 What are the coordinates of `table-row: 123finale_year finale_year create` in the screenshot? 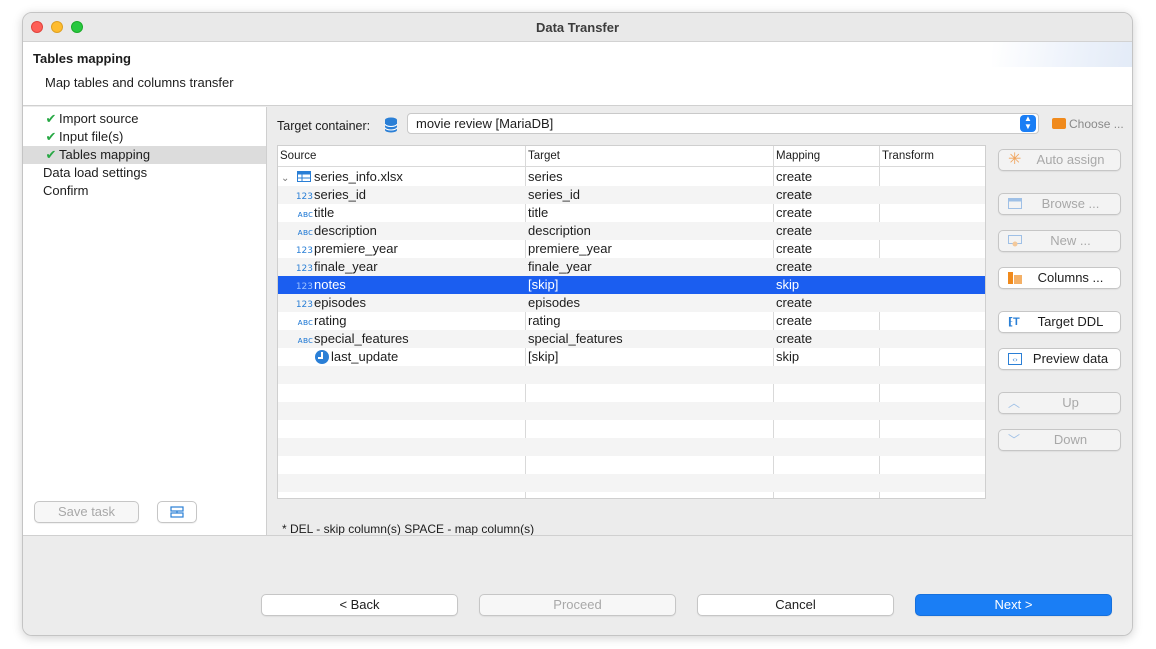 It's located at (631, 267).